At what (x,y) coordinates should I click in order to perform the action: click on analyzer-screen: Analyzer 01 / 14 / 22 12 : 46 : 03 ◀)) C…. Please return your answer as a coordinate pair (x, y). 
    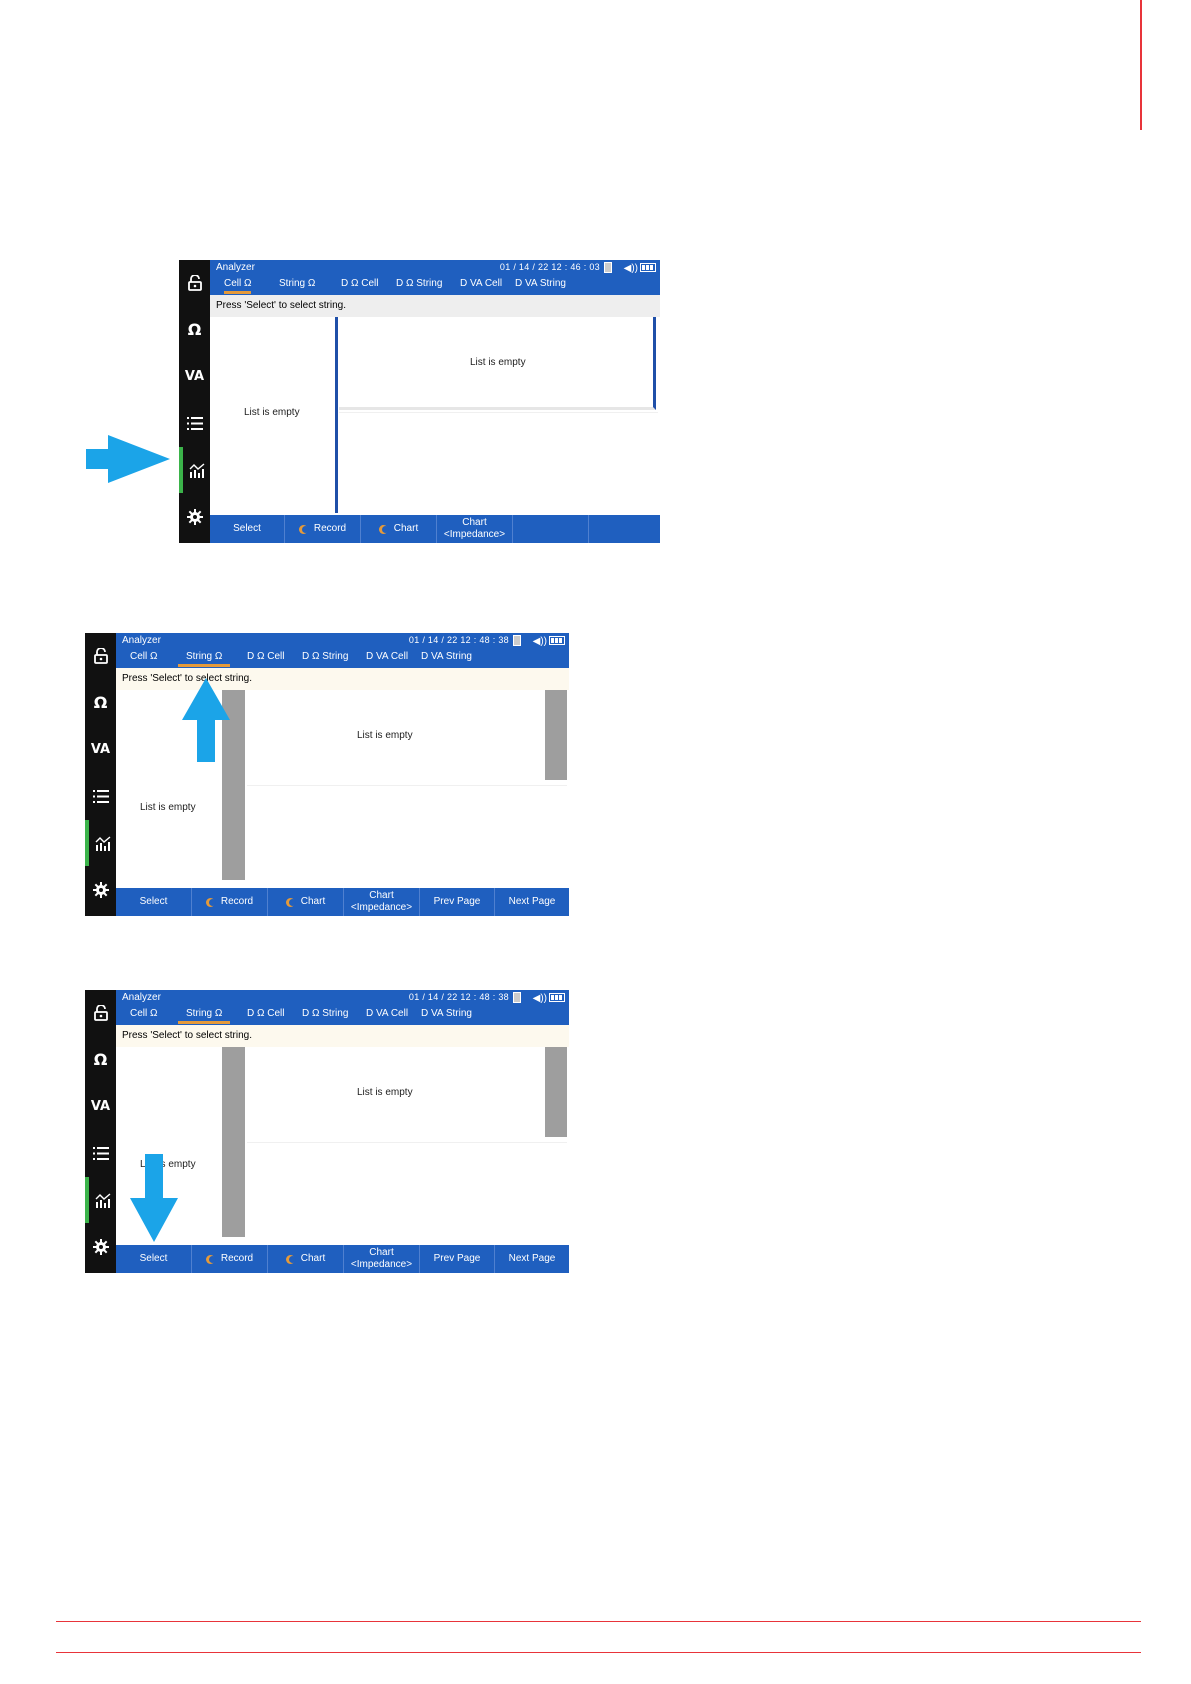
    Looking at the image, I should click on (435, 401).